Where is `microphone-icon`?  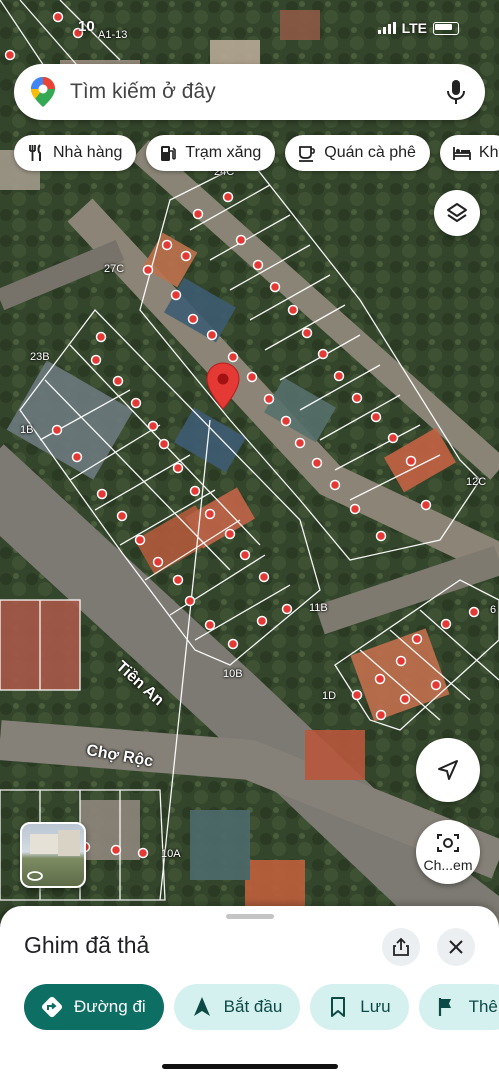
microphone-icon is located at coordinates (456, 92).